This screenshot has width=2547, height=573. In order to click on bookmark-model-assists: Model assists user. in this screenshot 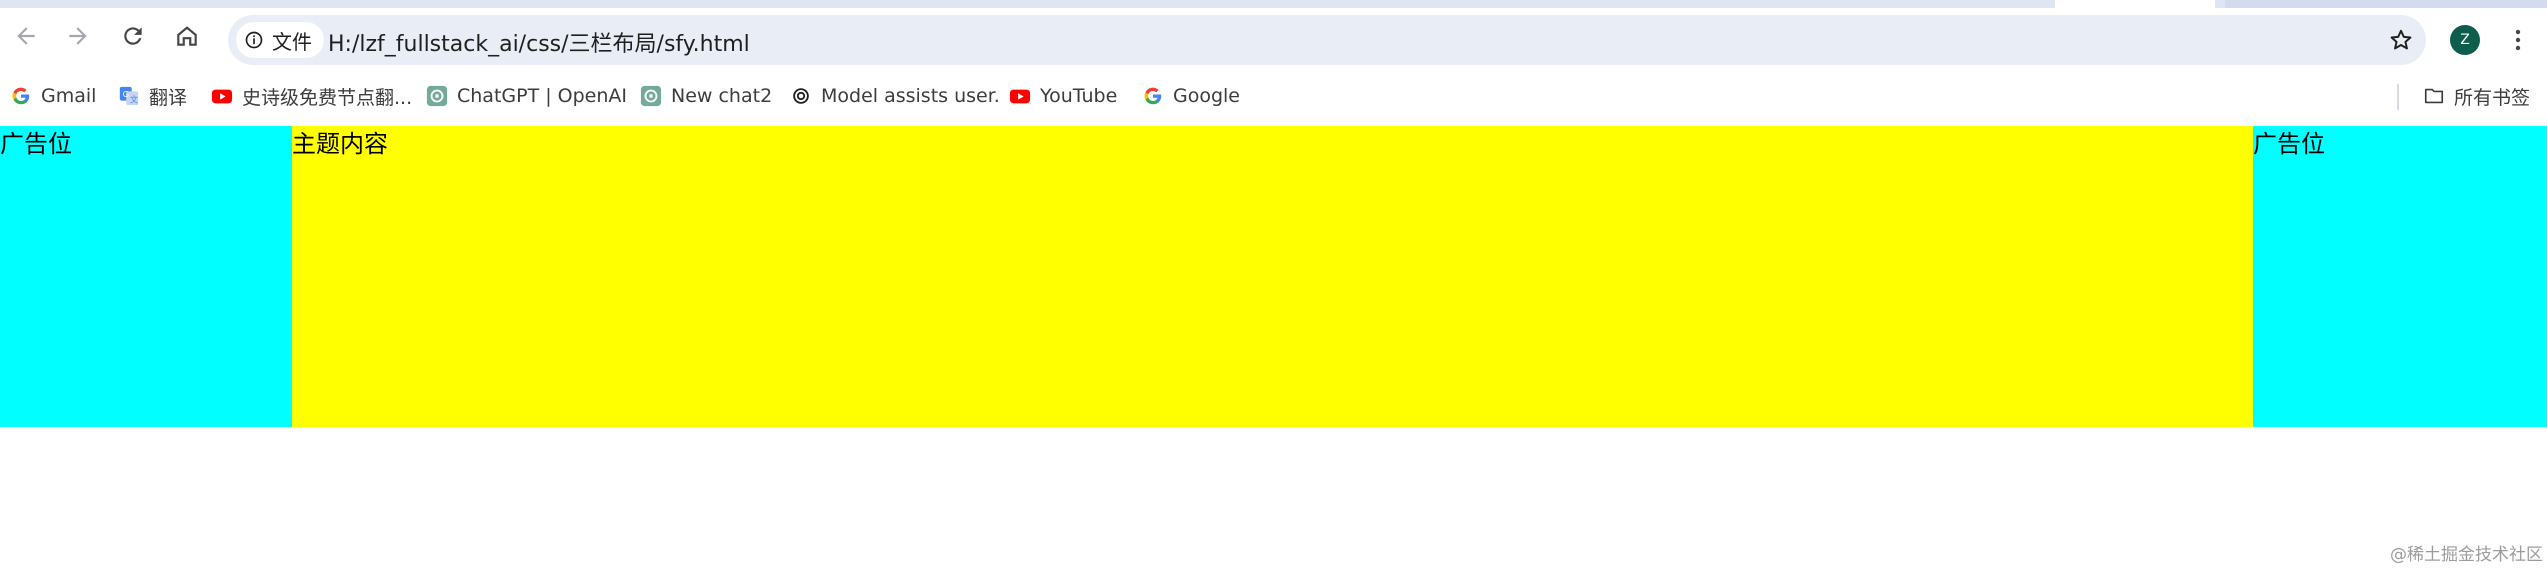, I will do `click(895, 96)`.